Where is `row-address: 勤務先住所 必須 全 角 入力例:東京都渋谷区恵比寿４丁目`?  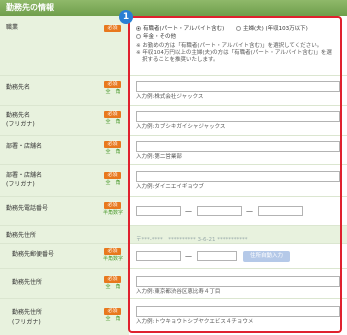
row-address: 勤務先住所 必須 全 角 入力例:東京都渋谷区恵比寿４丁目 is located at coordinates (173, 284).